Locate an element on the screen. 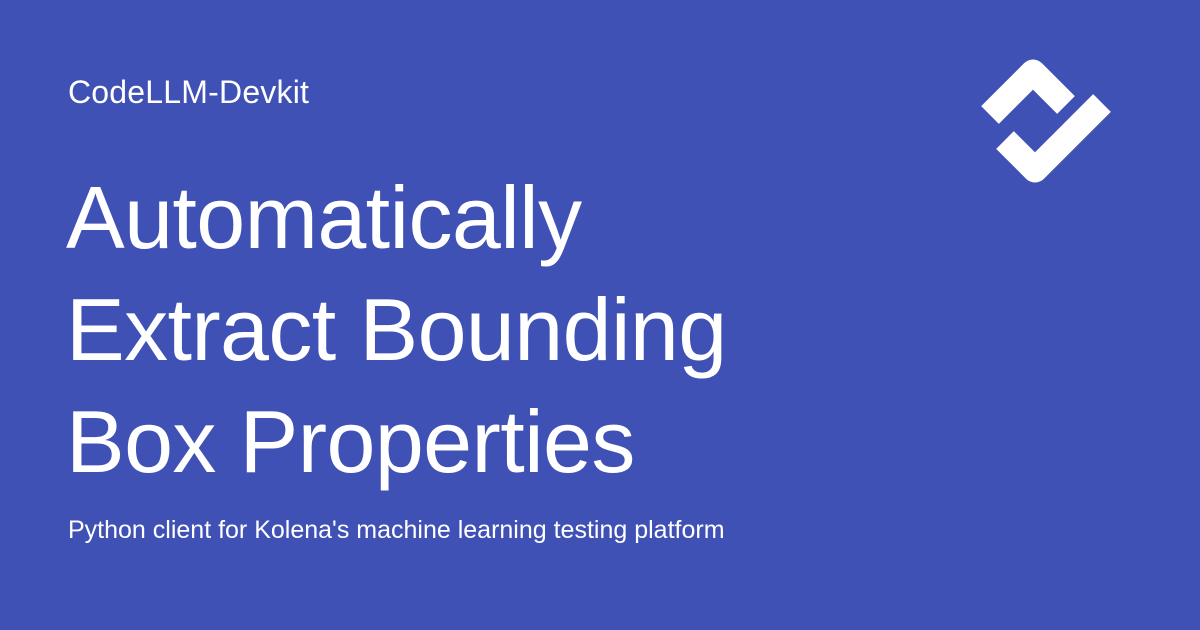 Image resolution: width=1200 pixels, height=630 pixels. title-line: Automatically is located at coordinates (324, 217).